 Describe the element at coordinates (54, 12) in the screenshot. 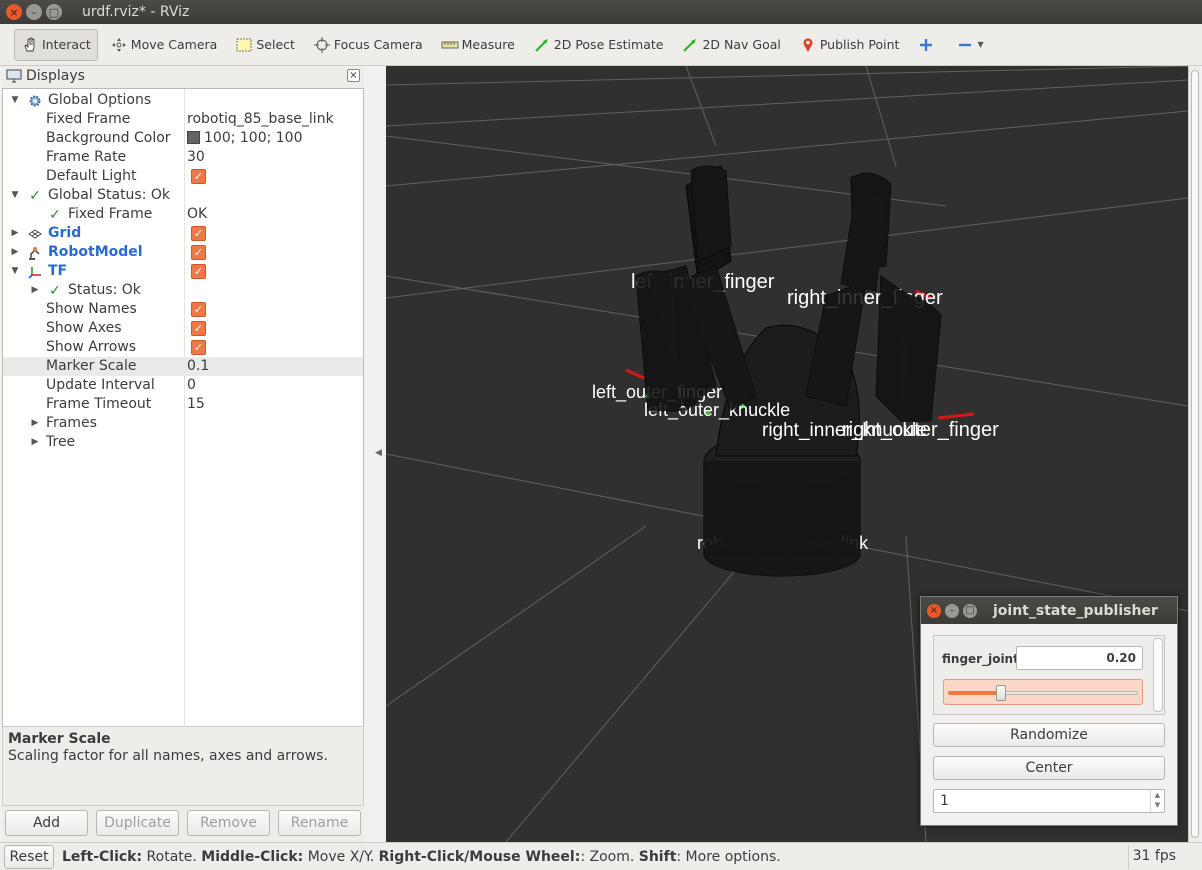

I see `window-maximize-button: □` at that location.